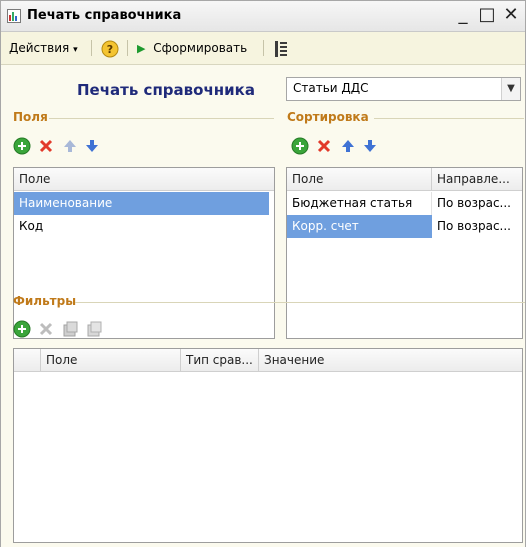 The width and height of the screenshot is (526, 547). Describe the element at coordinates (45, 301) in the screenshot. I see `filters-section-title: Фильтры` at that location.